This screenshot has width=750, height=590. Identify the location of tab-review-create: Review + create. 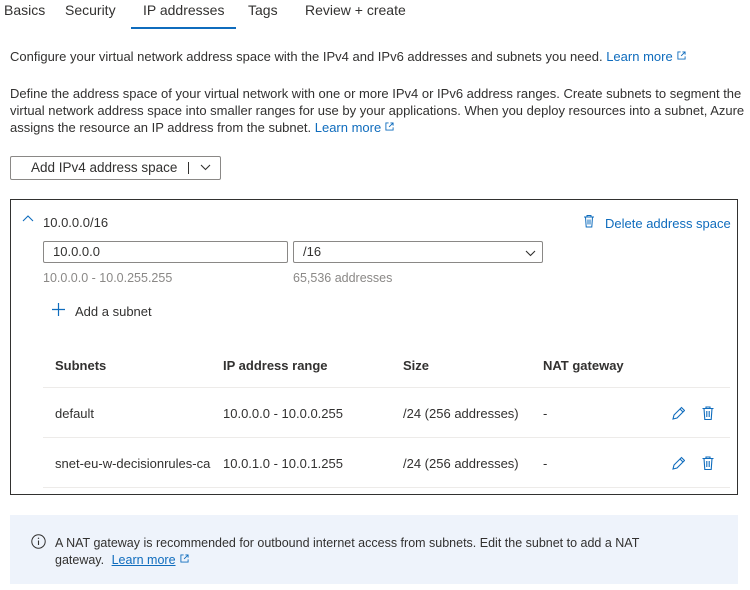
(355, 10).